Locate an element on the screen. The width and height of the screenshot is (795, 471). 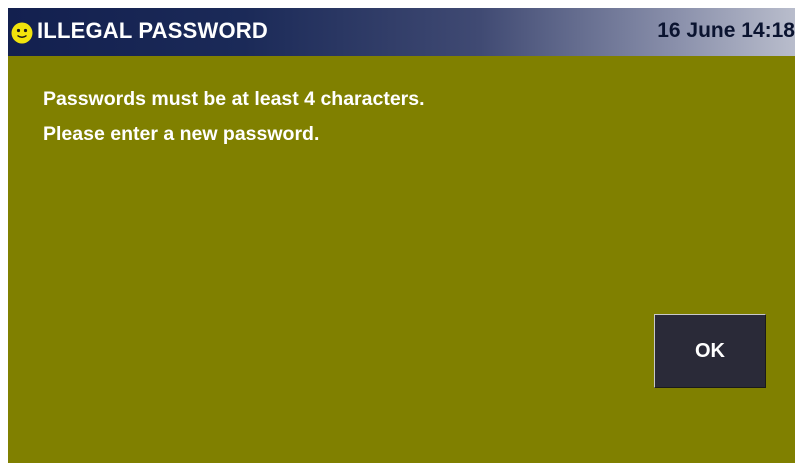
date-time: 16 June 14:18 is located at coordinates (726, 30).